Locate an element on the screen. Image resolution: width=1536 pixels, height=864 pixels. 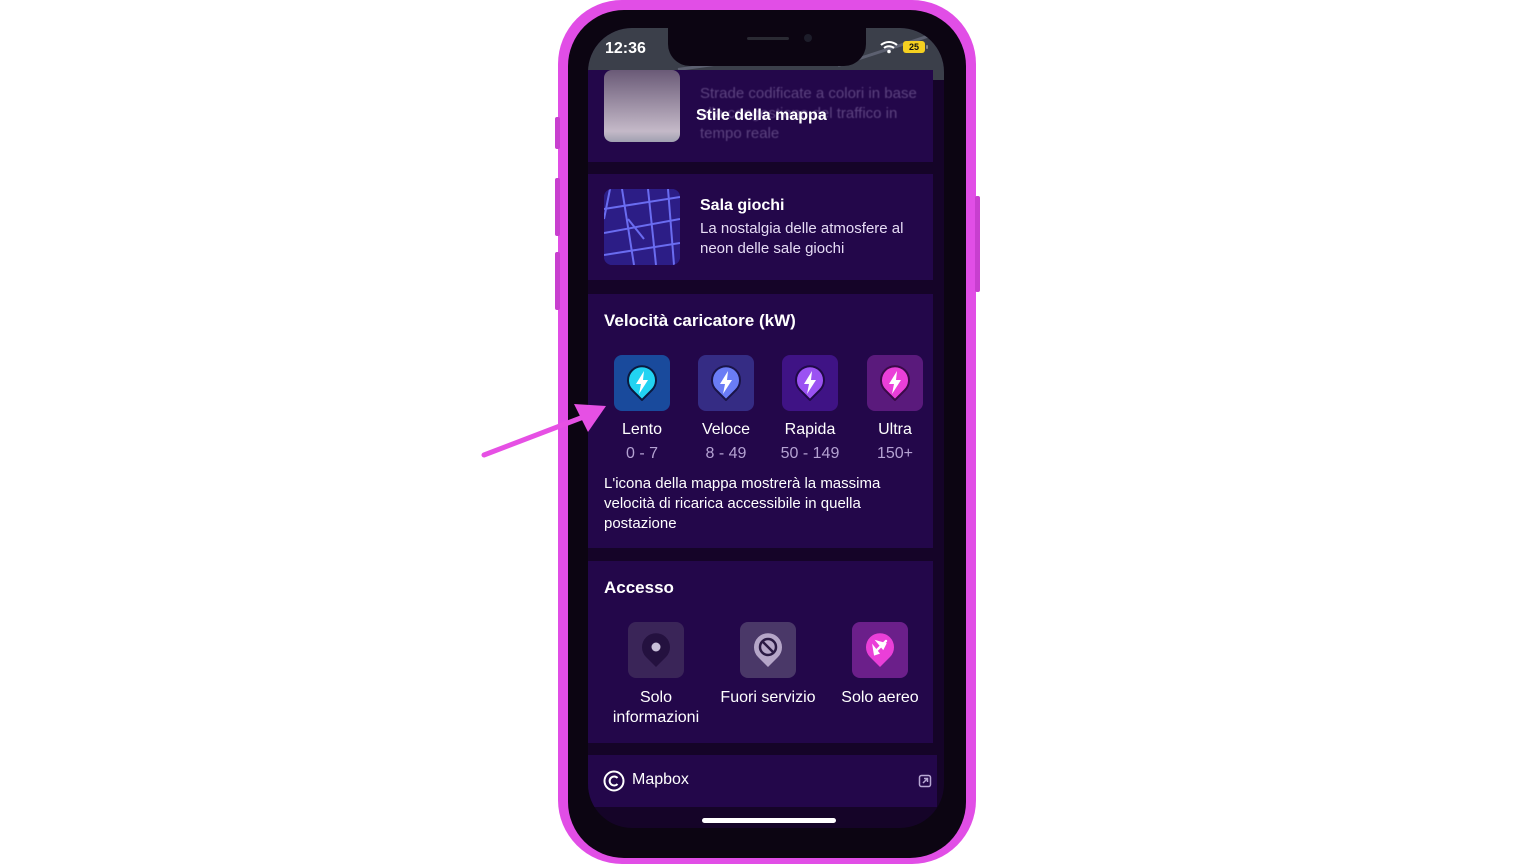
charger-rapid-label: Rapida is located at coordinates (810, 429).